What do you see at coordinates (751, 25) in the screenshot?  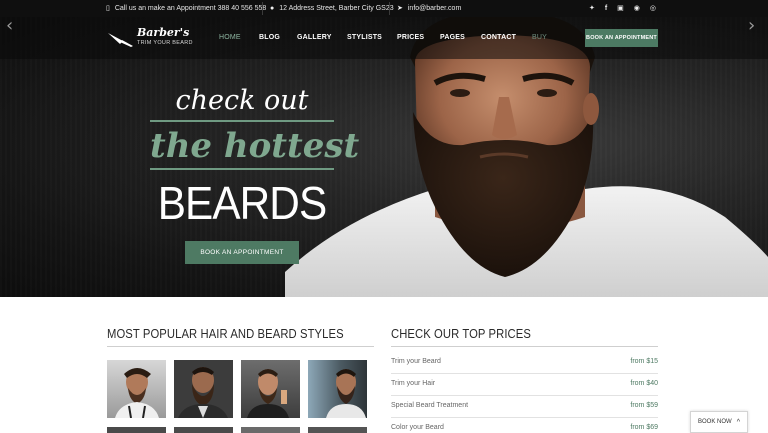 I see `slider-next-arrow-icon: ›` at bounding box center [751, 25].